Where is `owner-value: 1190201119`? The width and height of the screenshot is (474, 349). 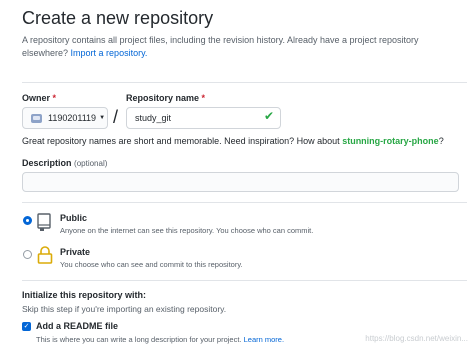 owner-value: 1190201119 is located at coordinates (72, 118).